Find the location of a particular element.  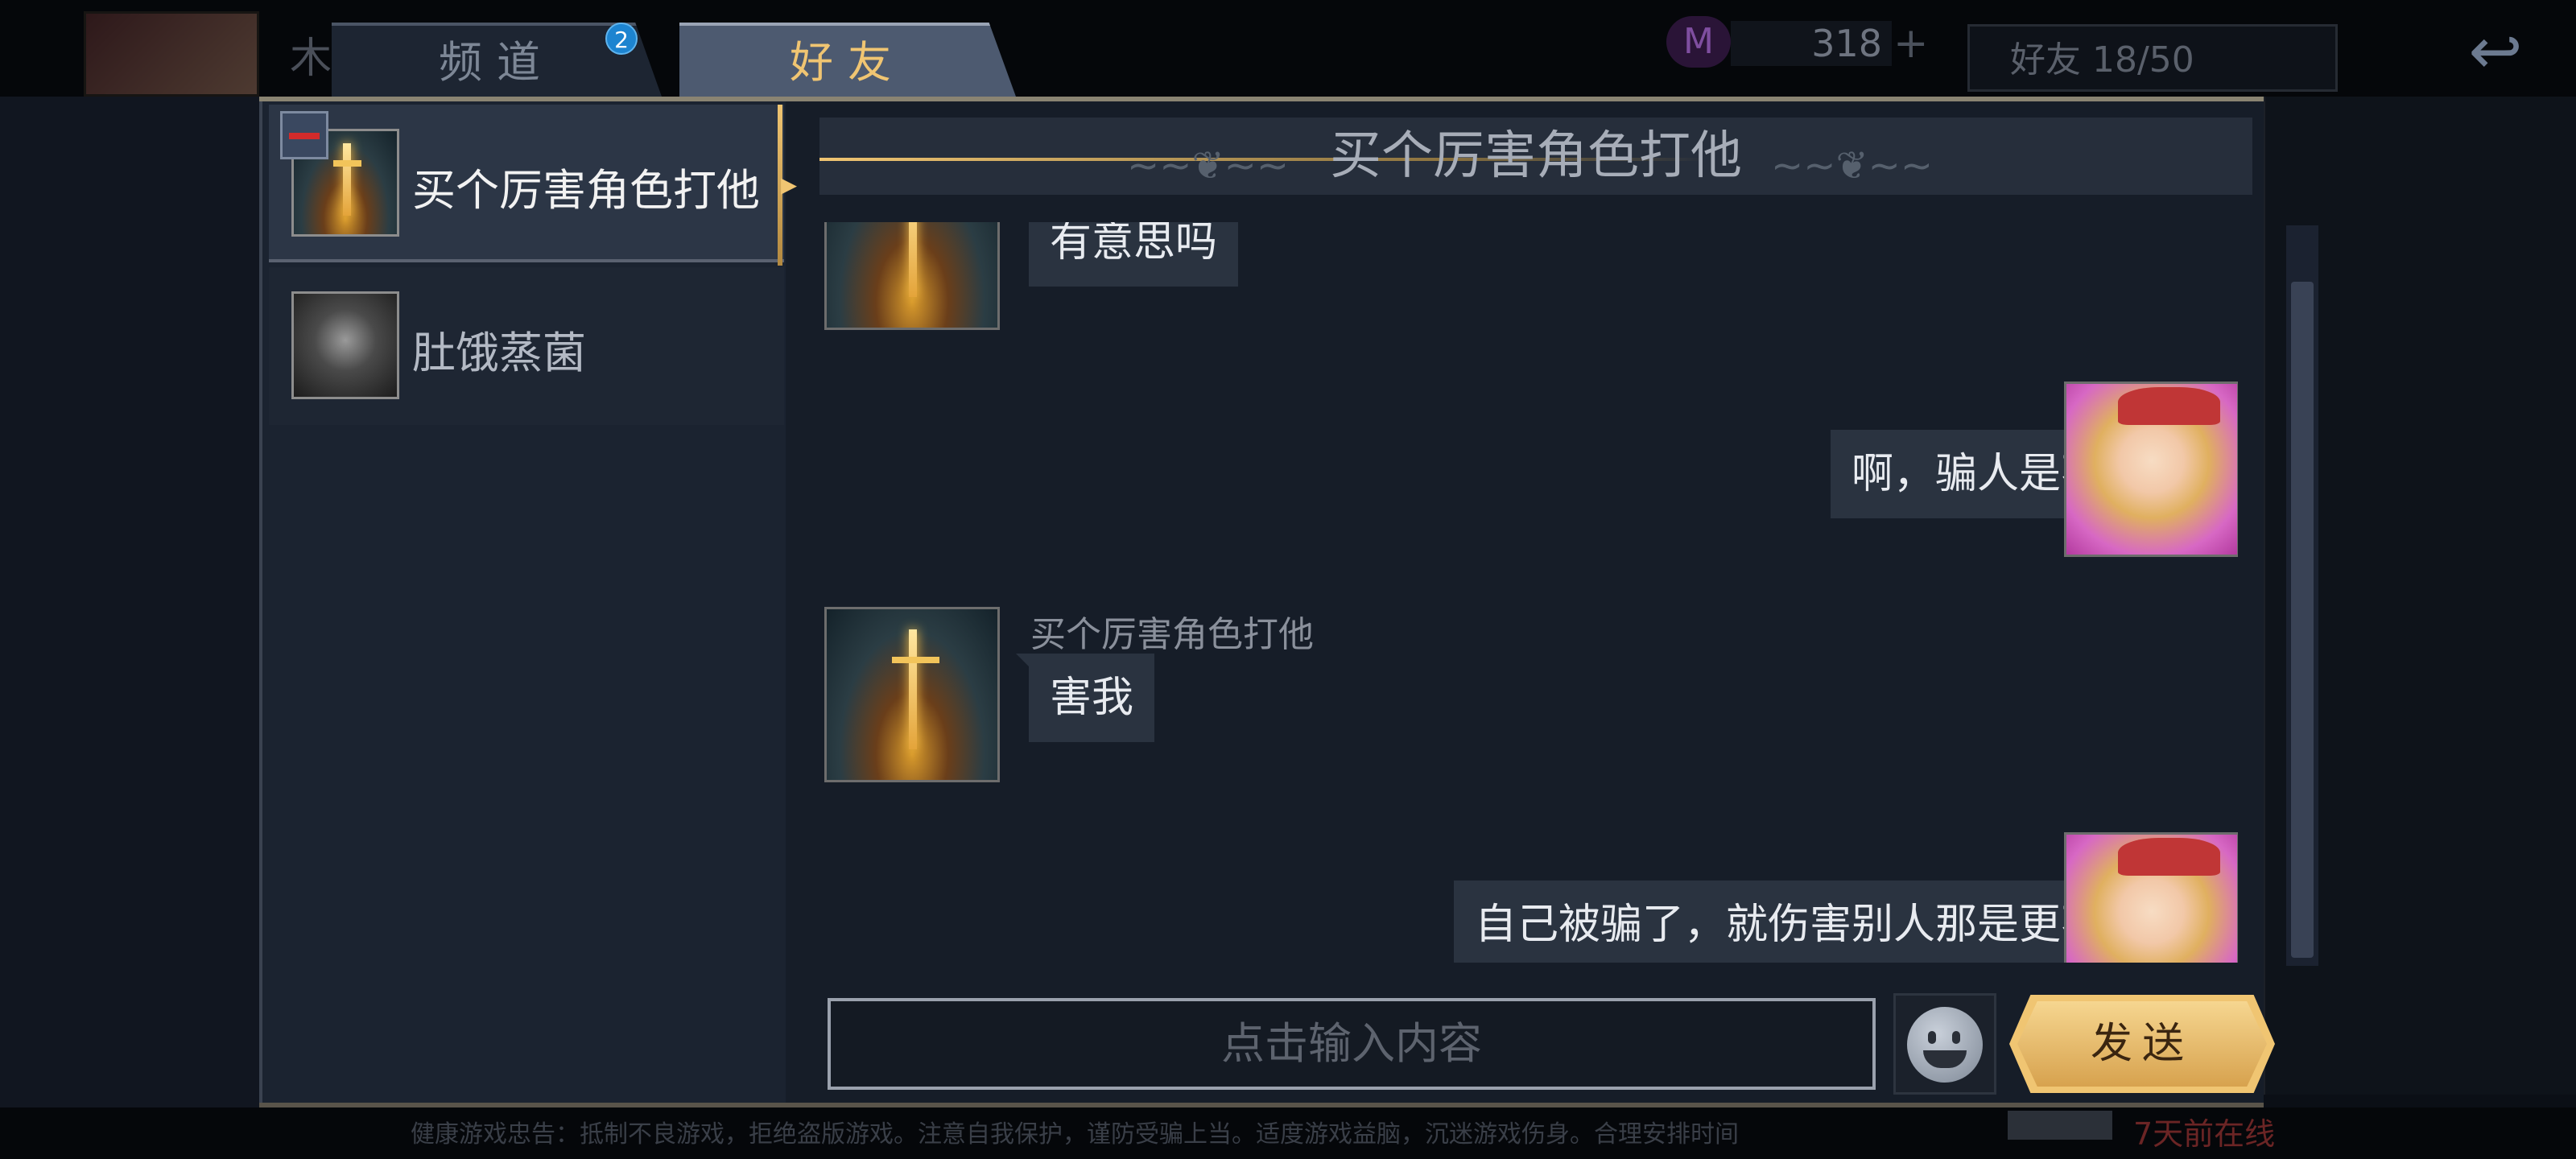

message-bubble: 害我 is located at coordinates (1085, 698).